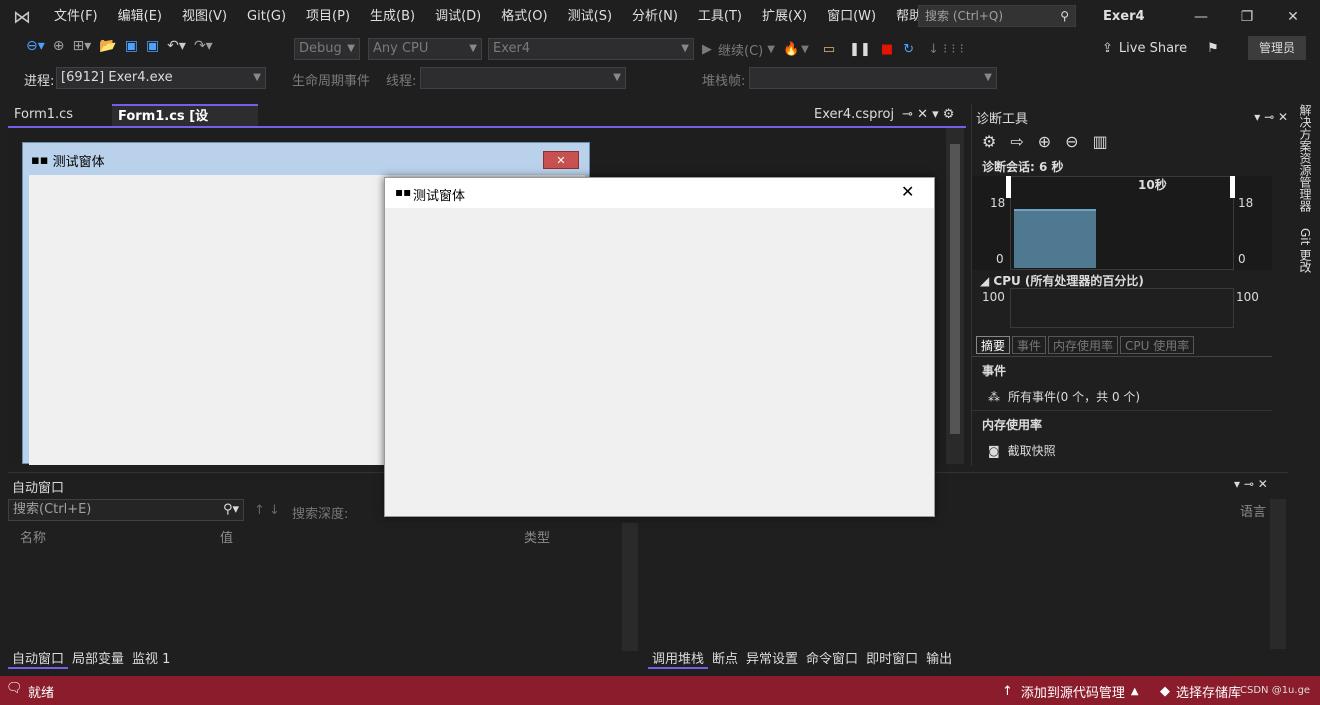 This screenshot has height=705, width=1320. I want to click on diag-tab: CPU 使用率, so click(1157, 345).